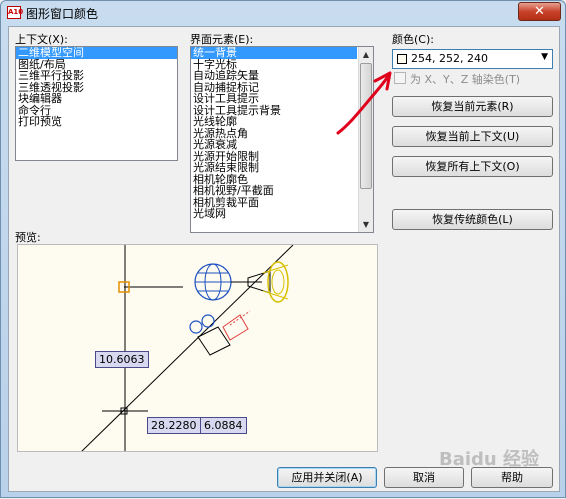 The width and height of the screenshot is (566, 499). Describe the element at coordinates (274, 76) in the screenshot. I see `elements-list-item: 自动追踪矢量` at that location.